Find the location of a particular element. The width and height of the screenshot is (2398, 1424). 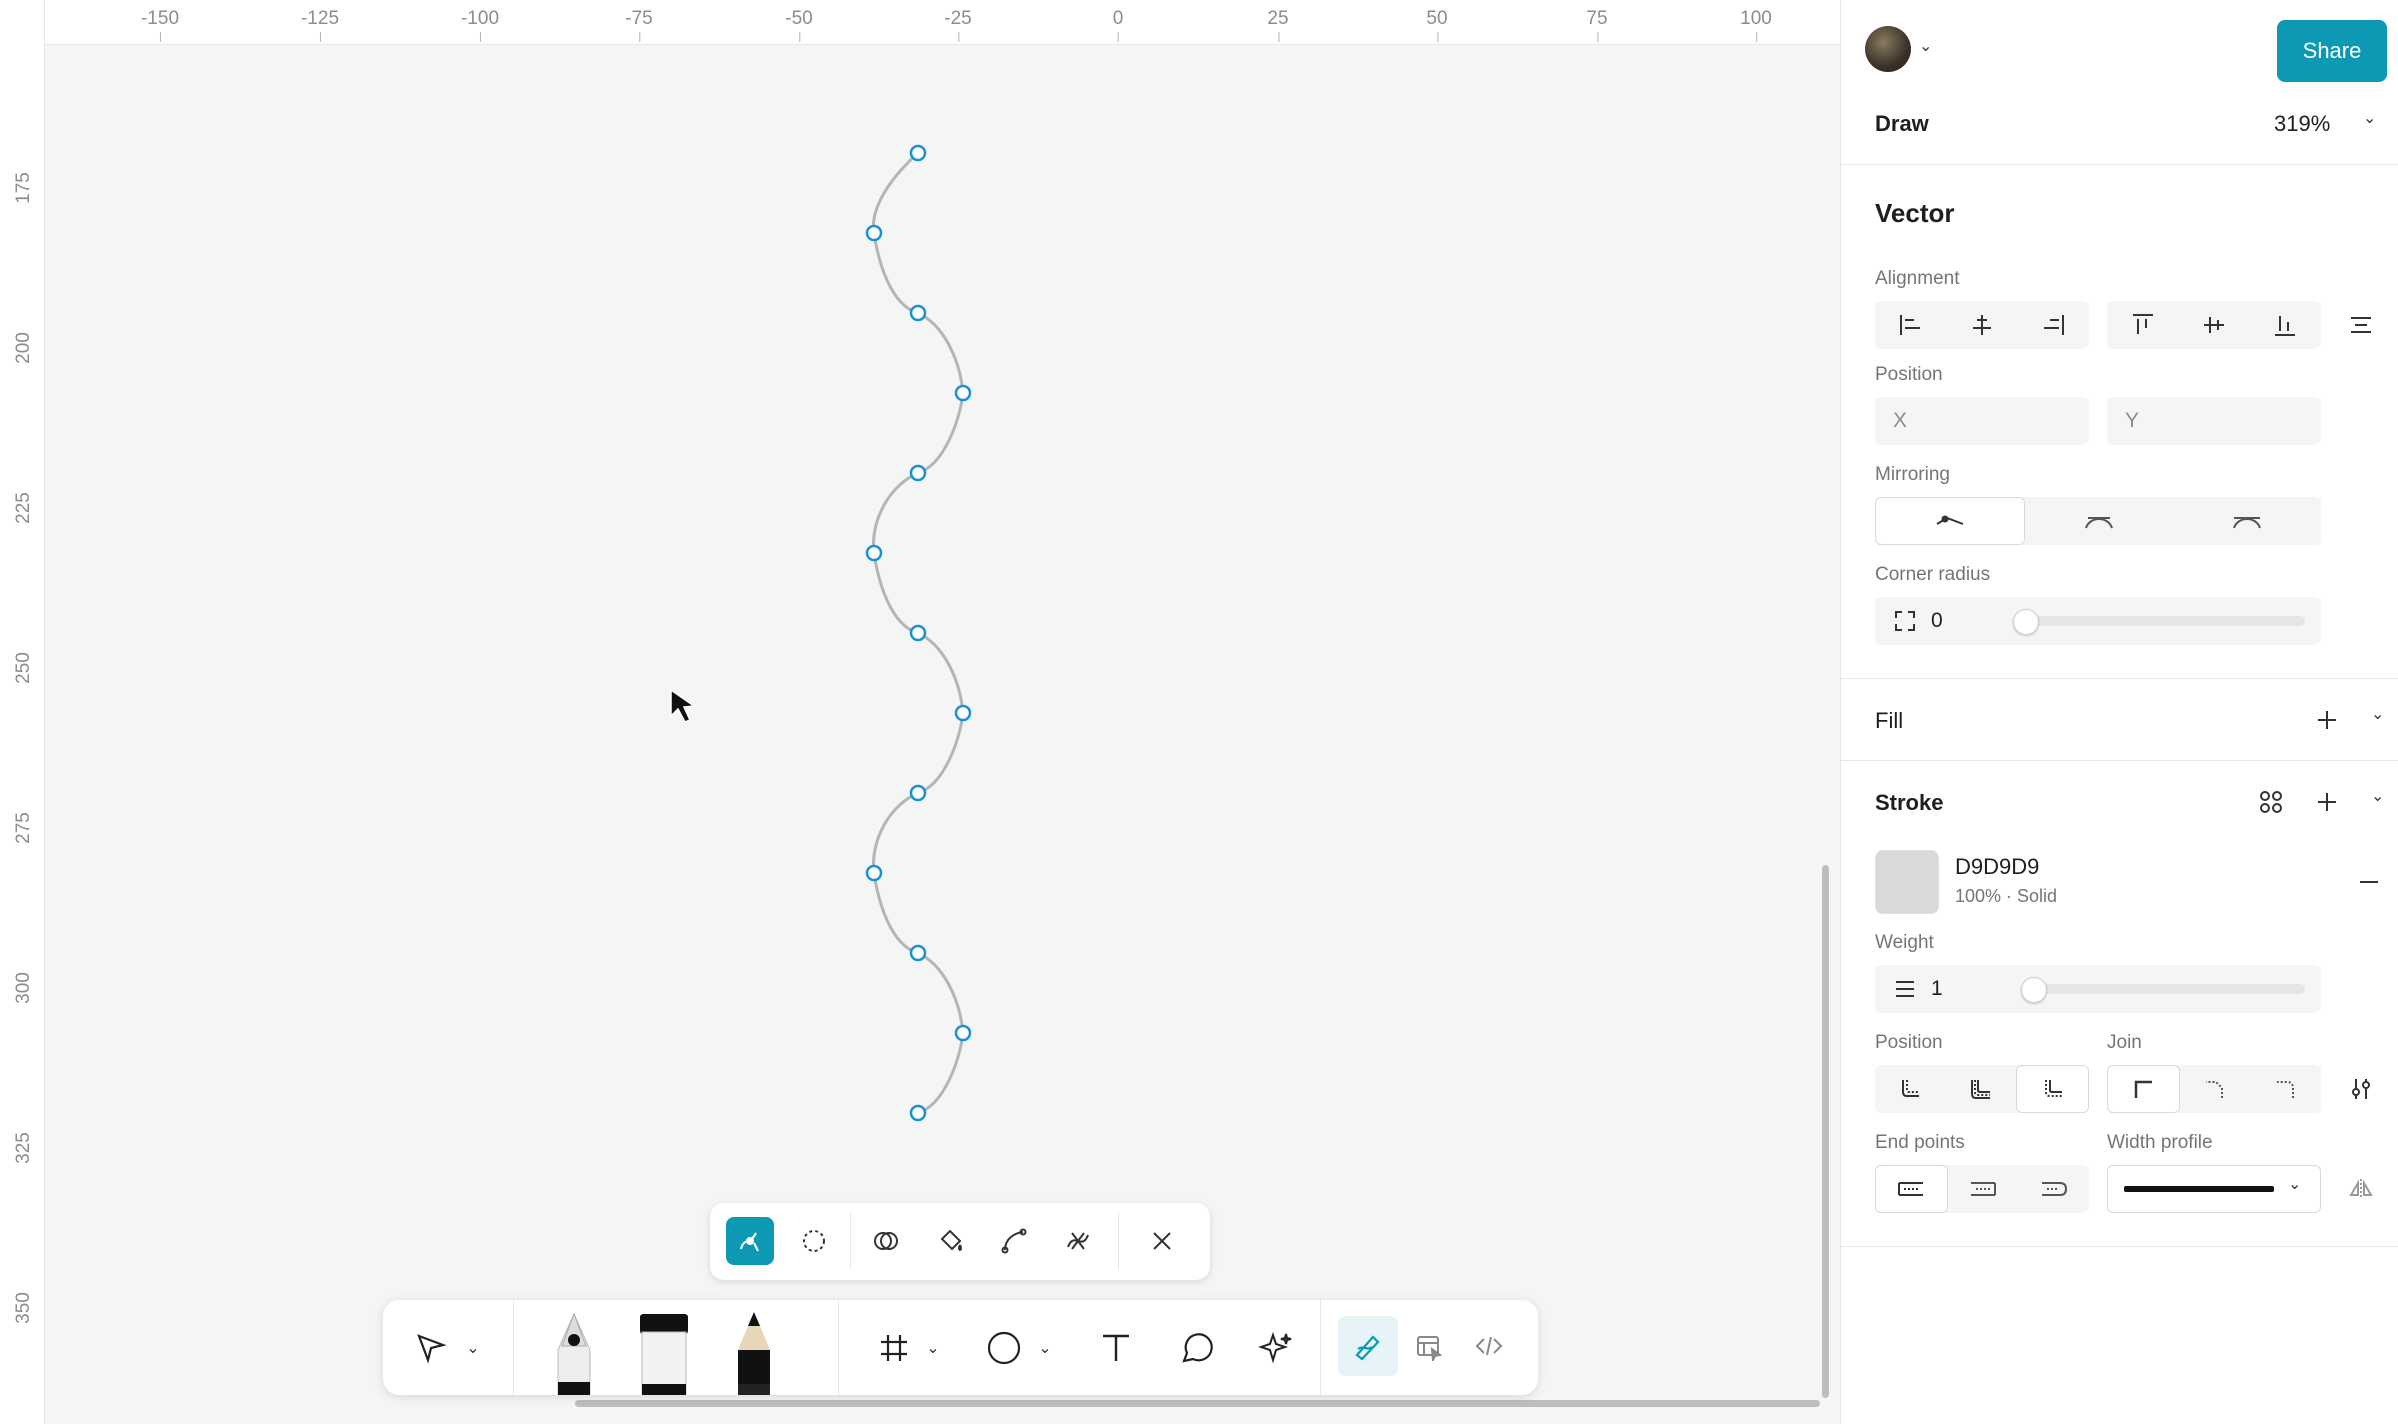

cap-round-icon is located at coordinates (2054, 1189).